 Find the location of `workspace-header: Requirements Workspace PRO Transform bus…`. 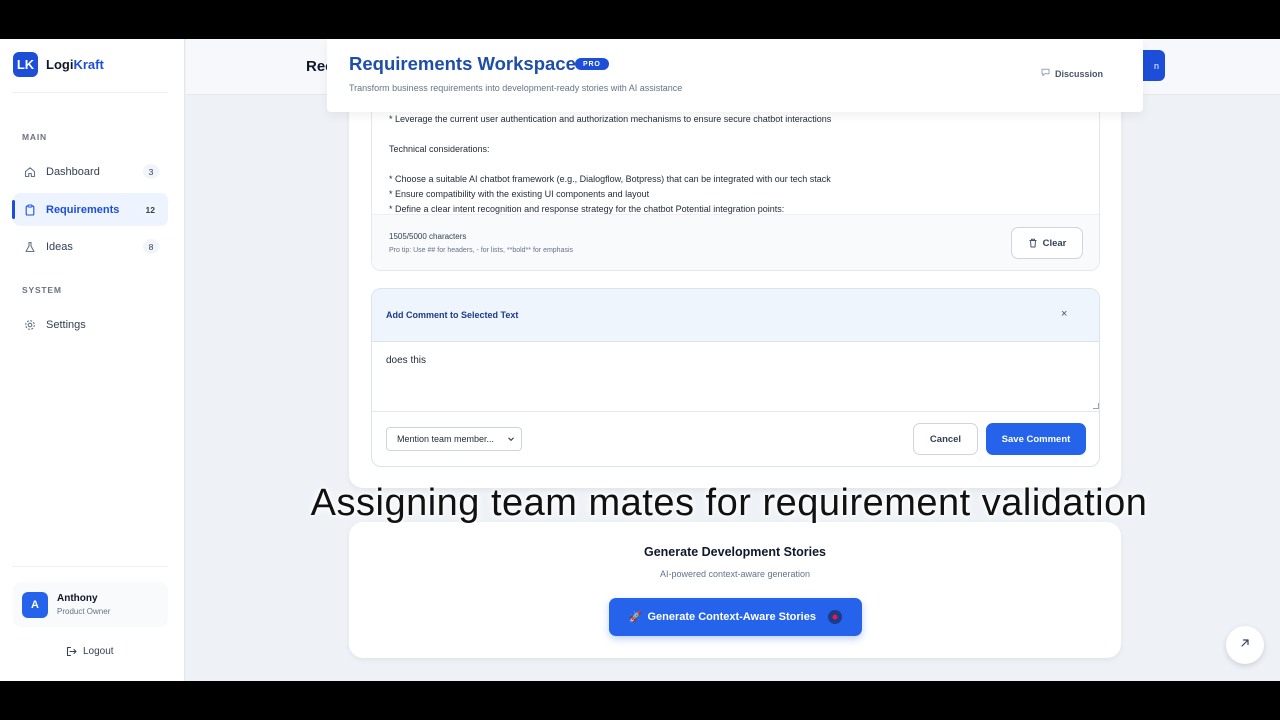

workspace-header: Requirements Workspace PRO Transform bus… is located at coordinates (735, 75).